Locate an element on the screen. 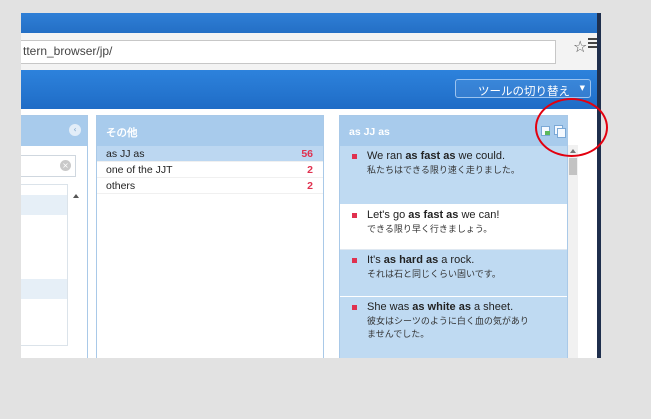 This screenshot has height=419, width=651. left-panel: ‹ × is located at coordinates (54, 236).